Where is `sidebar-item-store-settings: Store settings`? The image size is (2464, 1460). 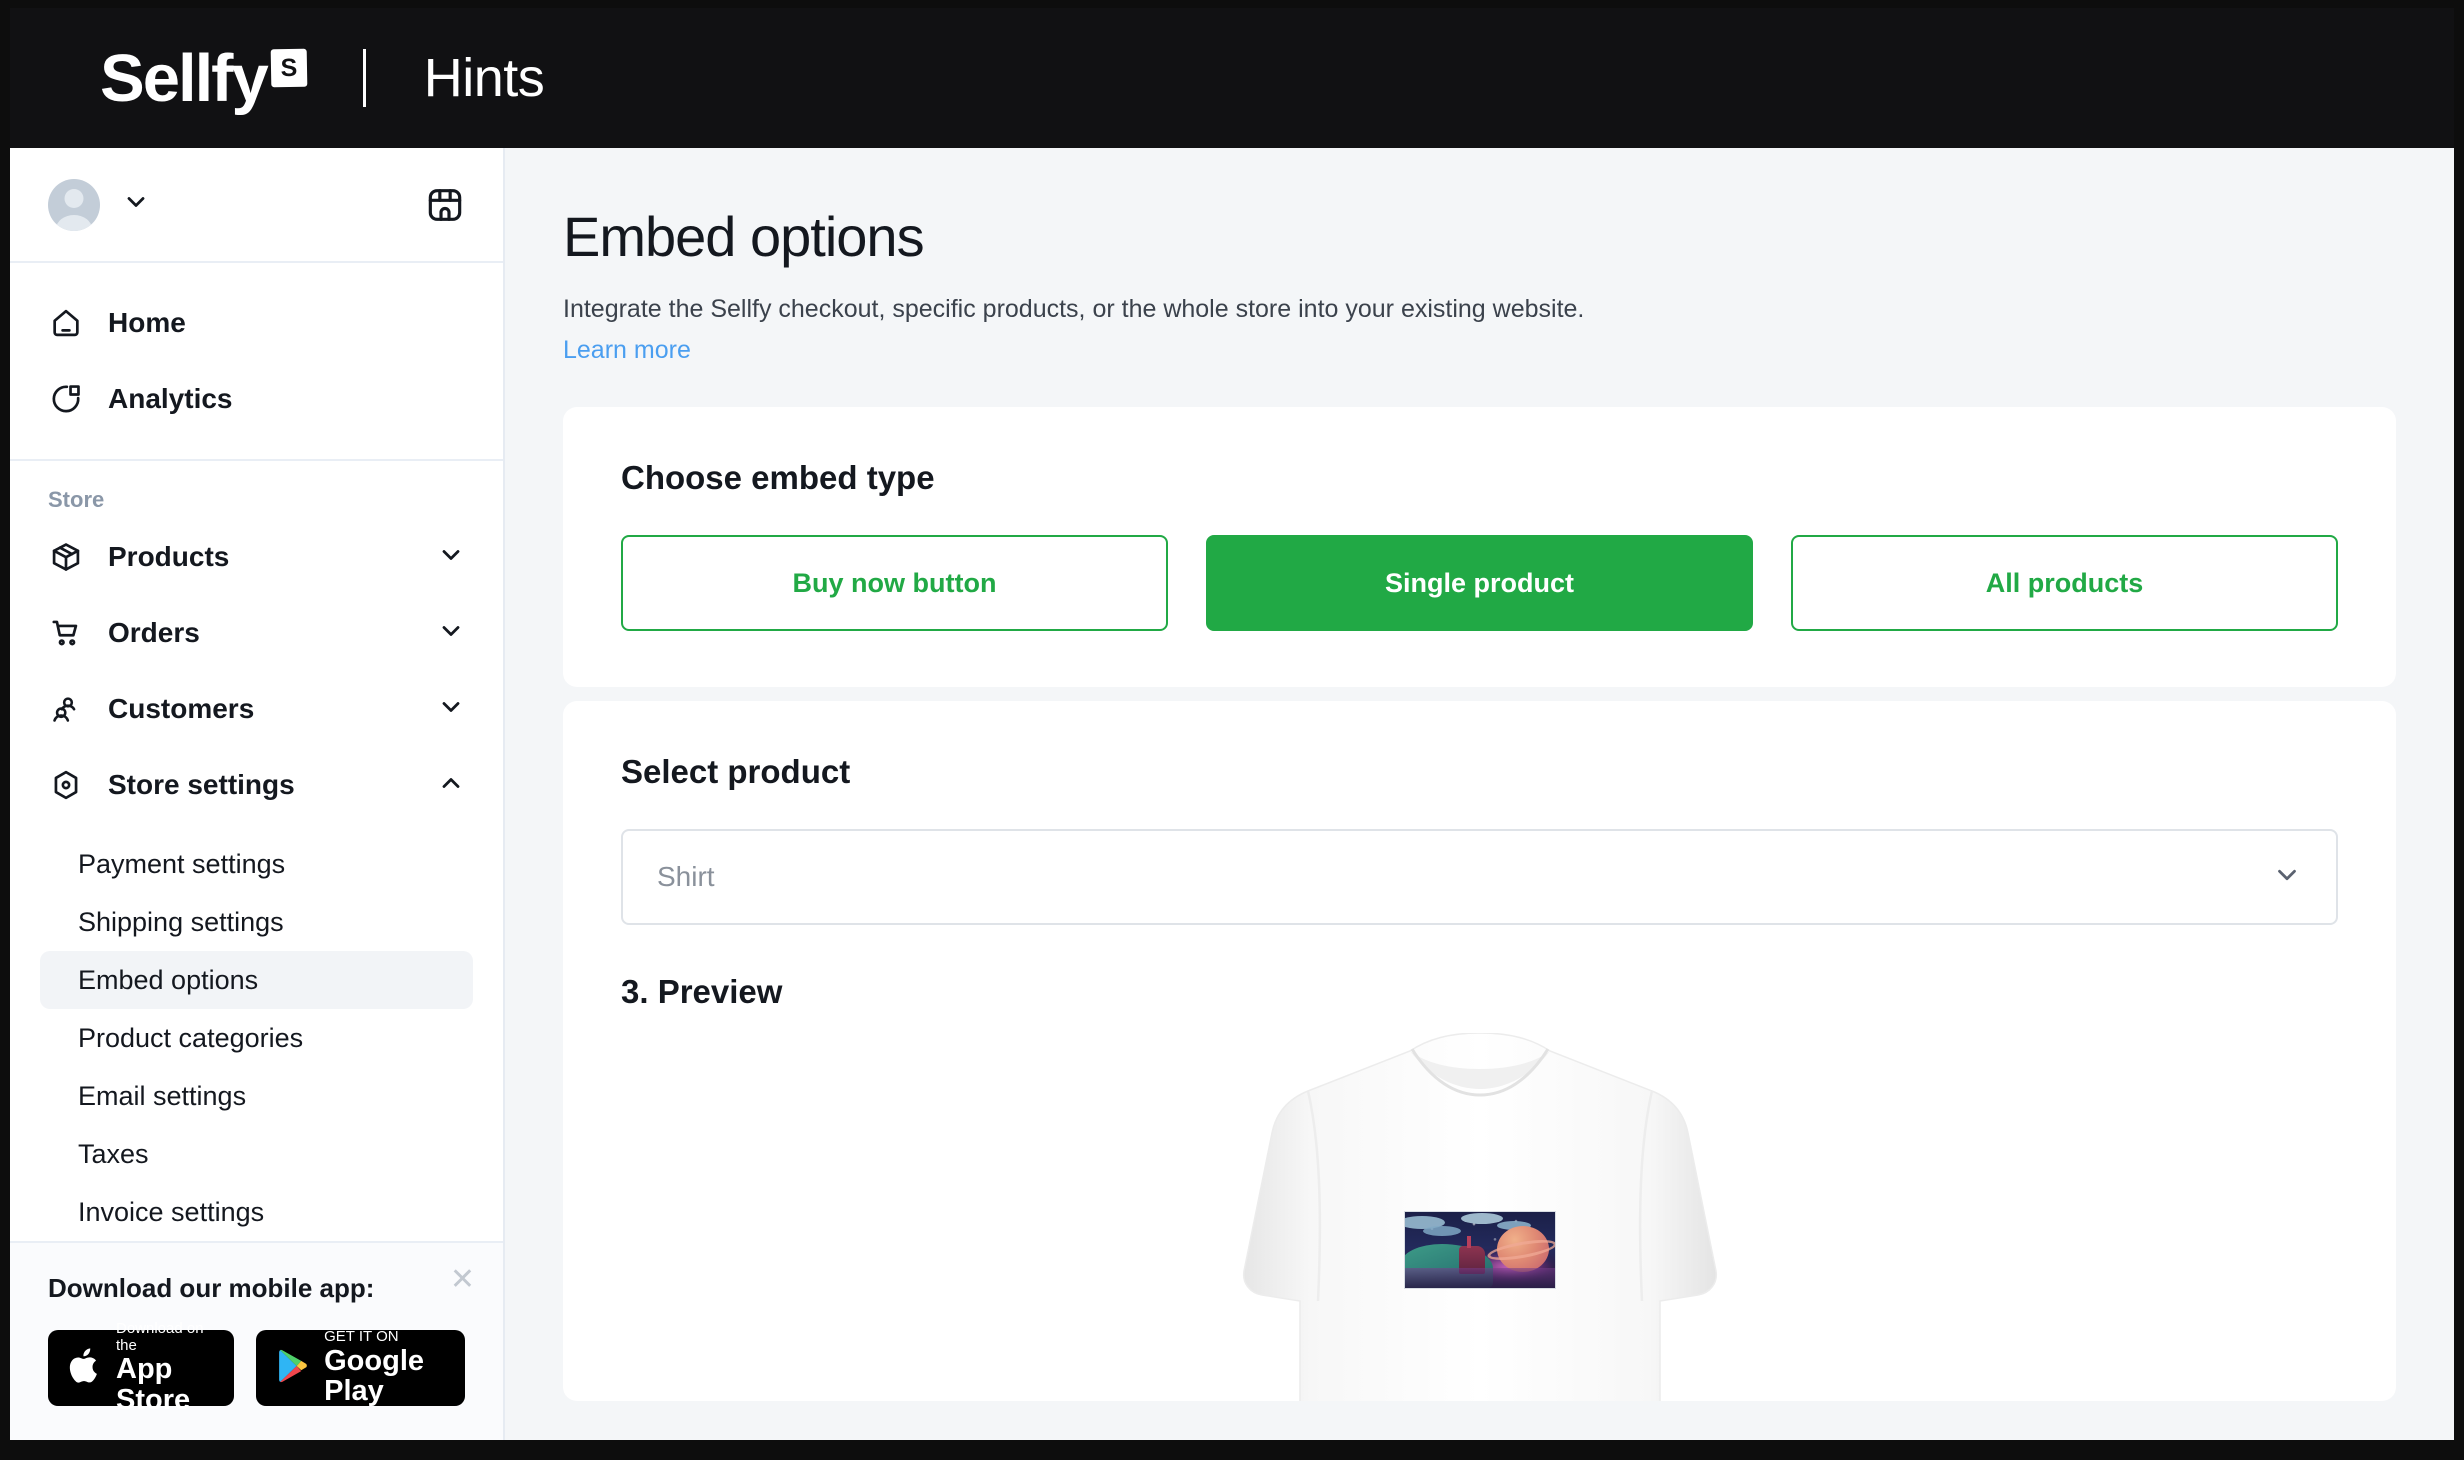
sidebar-item-store-settings: Store settings is located at coordinates (256, 785).